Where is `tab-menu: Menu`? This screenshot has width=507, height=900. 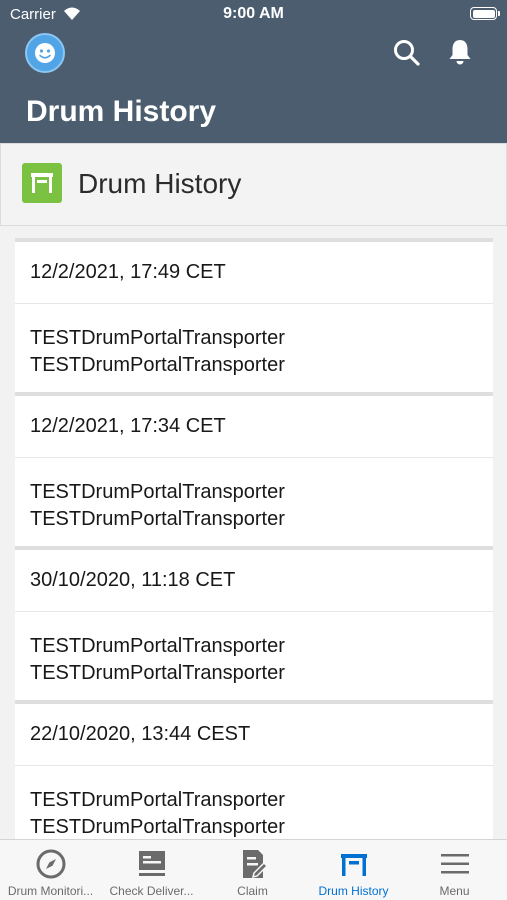 tab-menu: Menu is located at coordinates (454, 870).